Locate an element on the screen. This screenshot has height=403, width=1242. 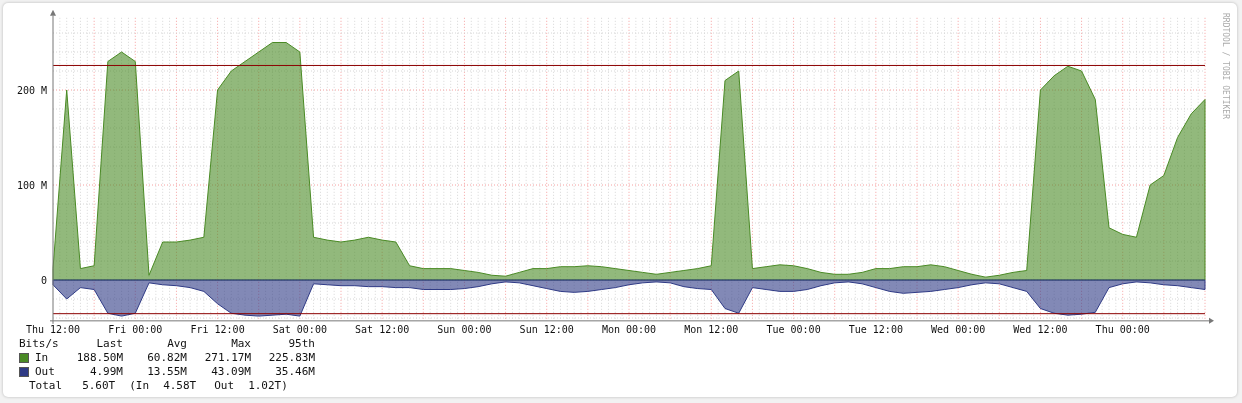
column-header: Avg is located at coordinates (176, 344).